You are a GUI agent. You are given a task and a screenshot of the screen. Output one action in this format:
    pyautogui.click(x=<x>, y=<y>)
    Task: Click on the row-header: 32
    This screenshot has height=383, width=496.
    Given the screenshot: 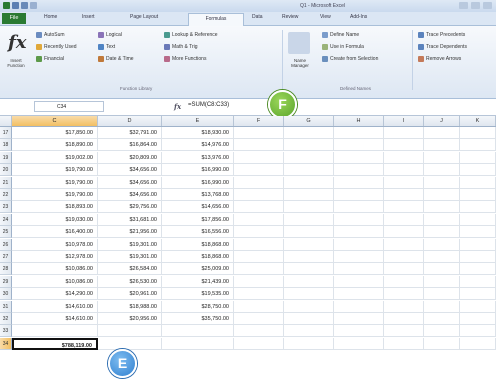 What is the action you would take?
    pyautogui.click(x=6, y=319)
    